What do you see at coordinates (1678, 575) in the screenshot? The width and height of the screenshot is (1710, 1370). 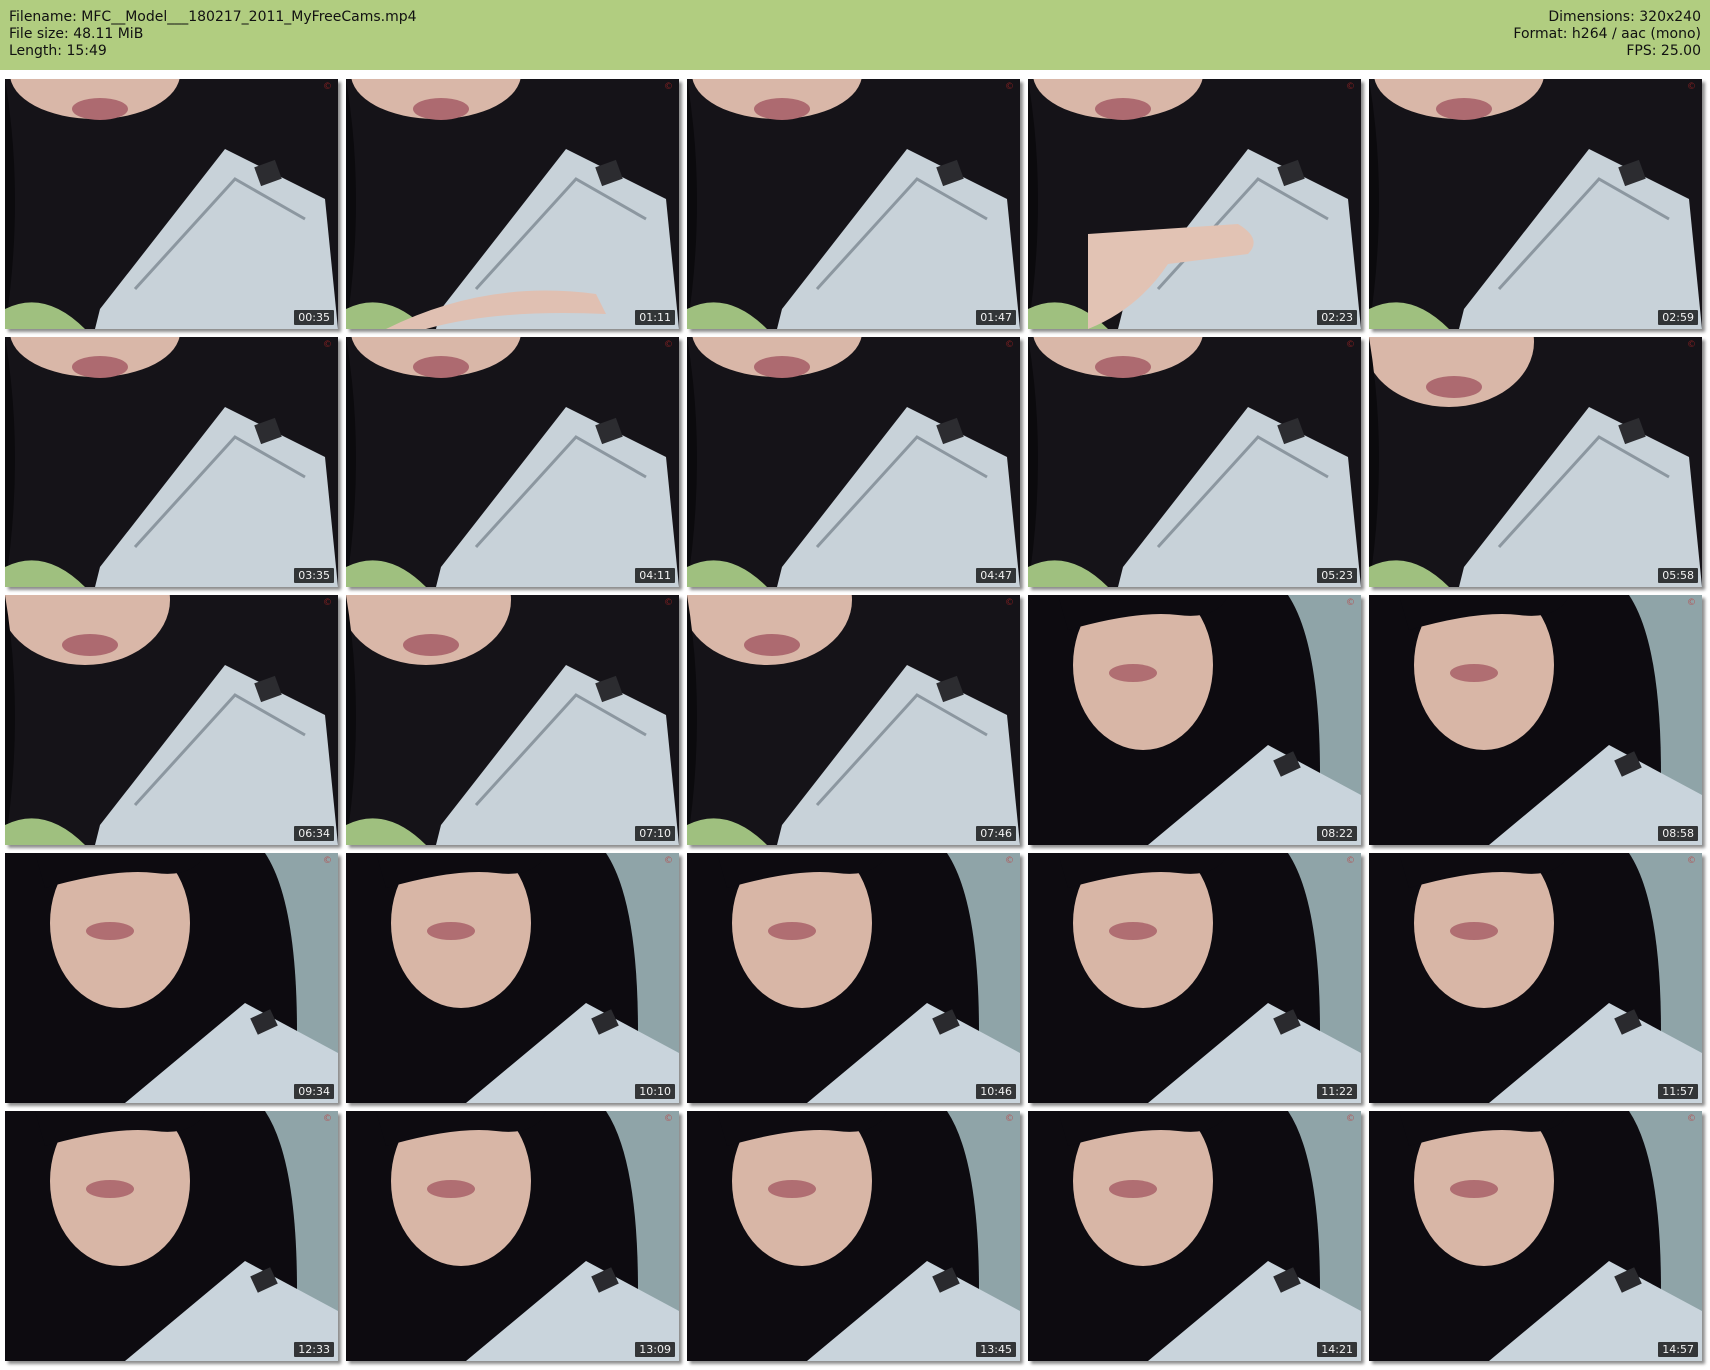 I see `timestamp-label: 05:58` at bounding box center [1678, 575].